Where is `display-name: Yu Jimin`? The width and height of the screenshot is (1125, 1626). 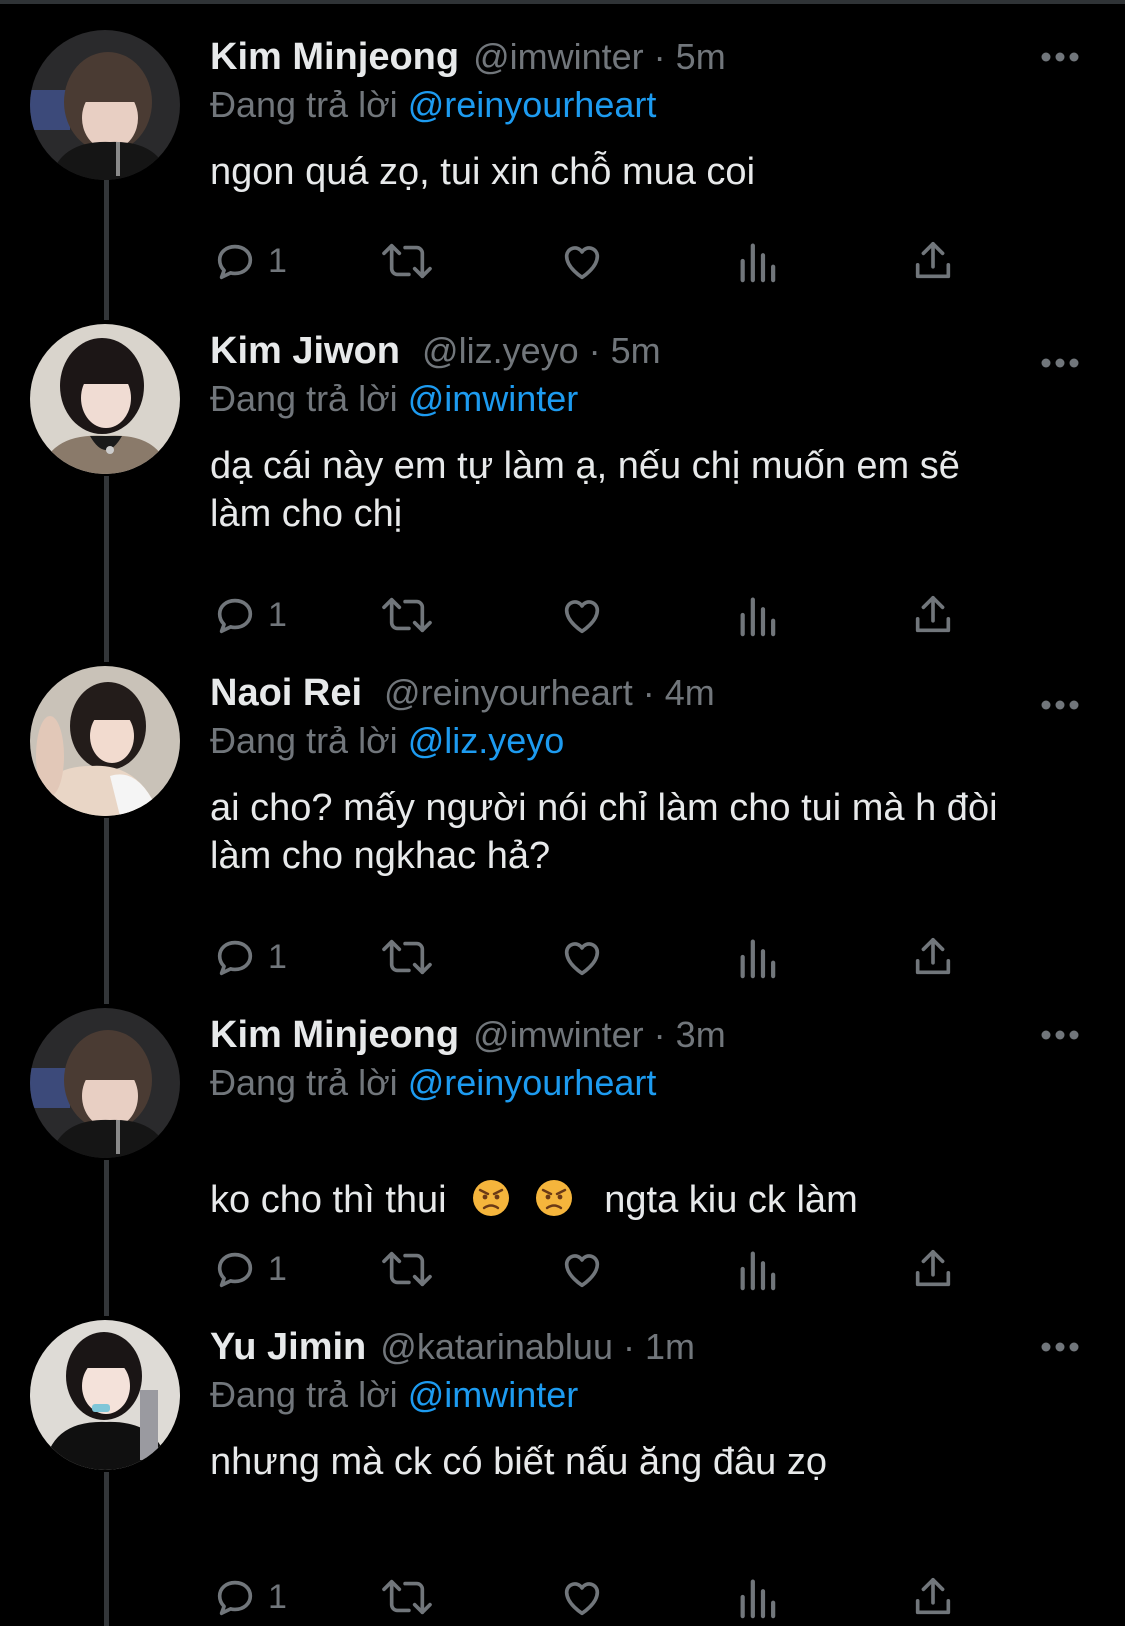
display-name: Yu Jimin is located at coordinates (288, 1347).